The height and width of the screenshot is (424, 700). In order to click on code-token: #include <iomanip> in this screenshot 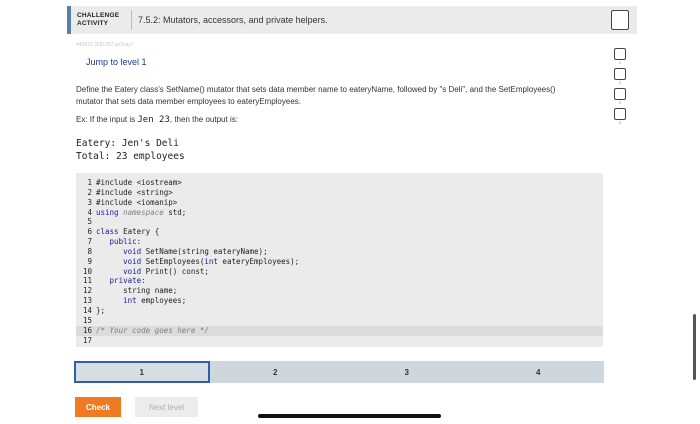, I will do `click(137, 202)`.